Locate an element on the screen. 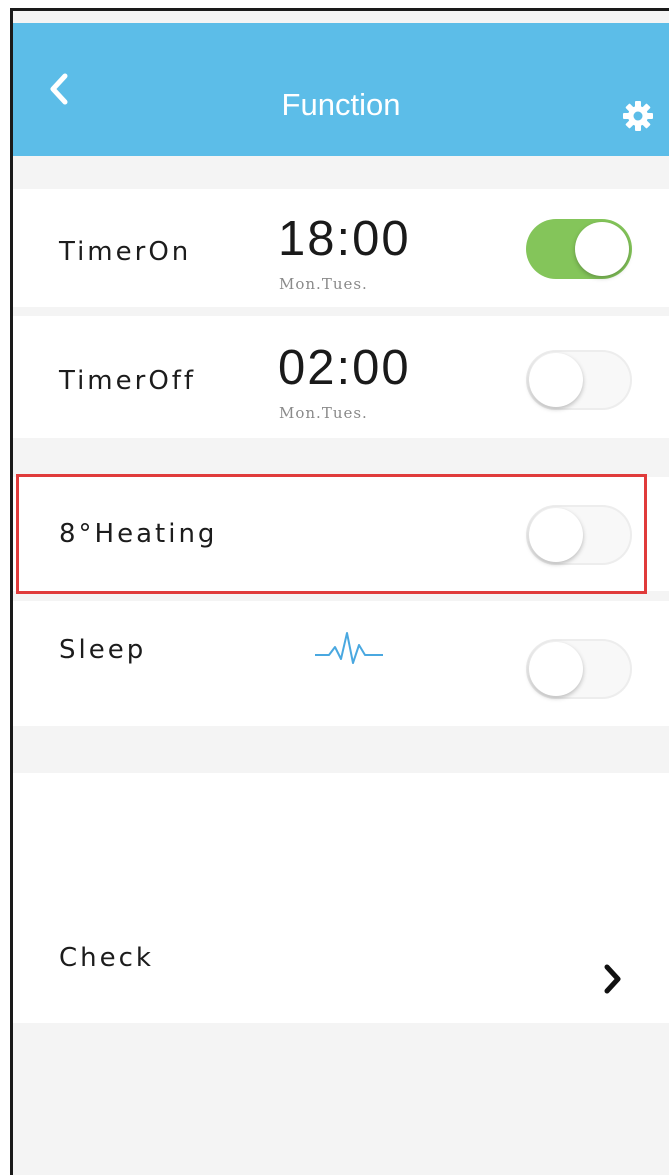 This screenshot has height=1175, width=669. timer-on-time: 18:00 is located at coordinates (344, 239).